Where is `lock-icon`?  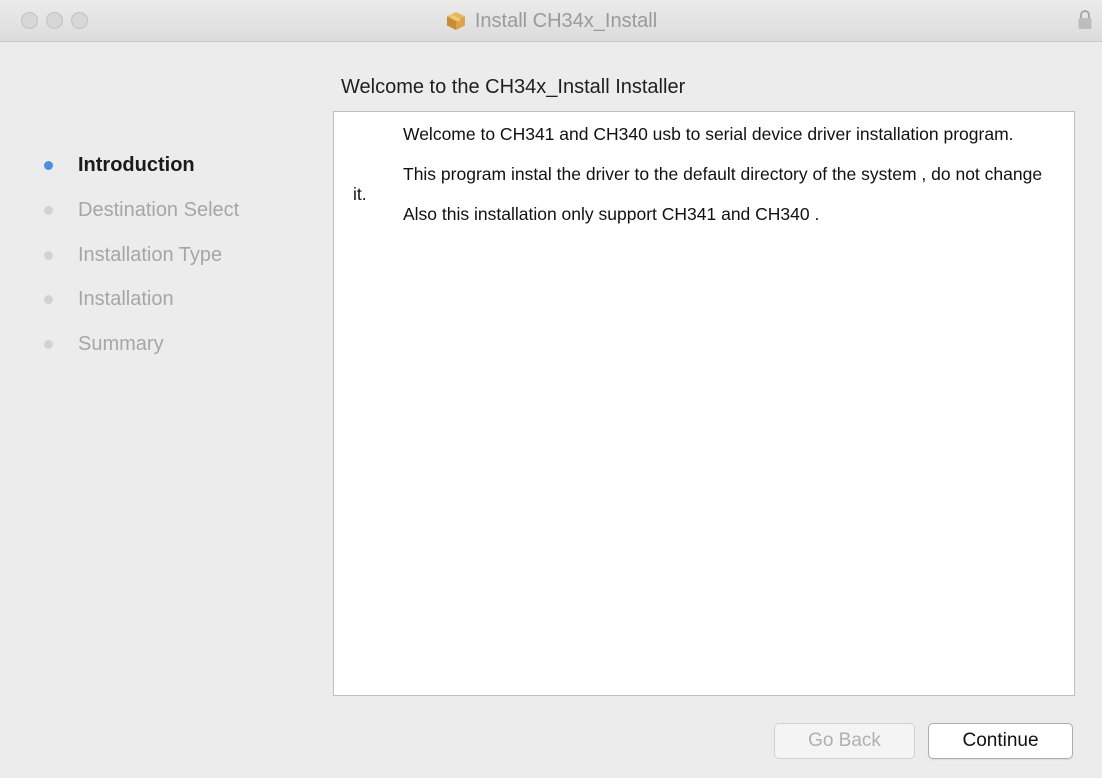
lock-icon is located at coordinates (1085, 19).